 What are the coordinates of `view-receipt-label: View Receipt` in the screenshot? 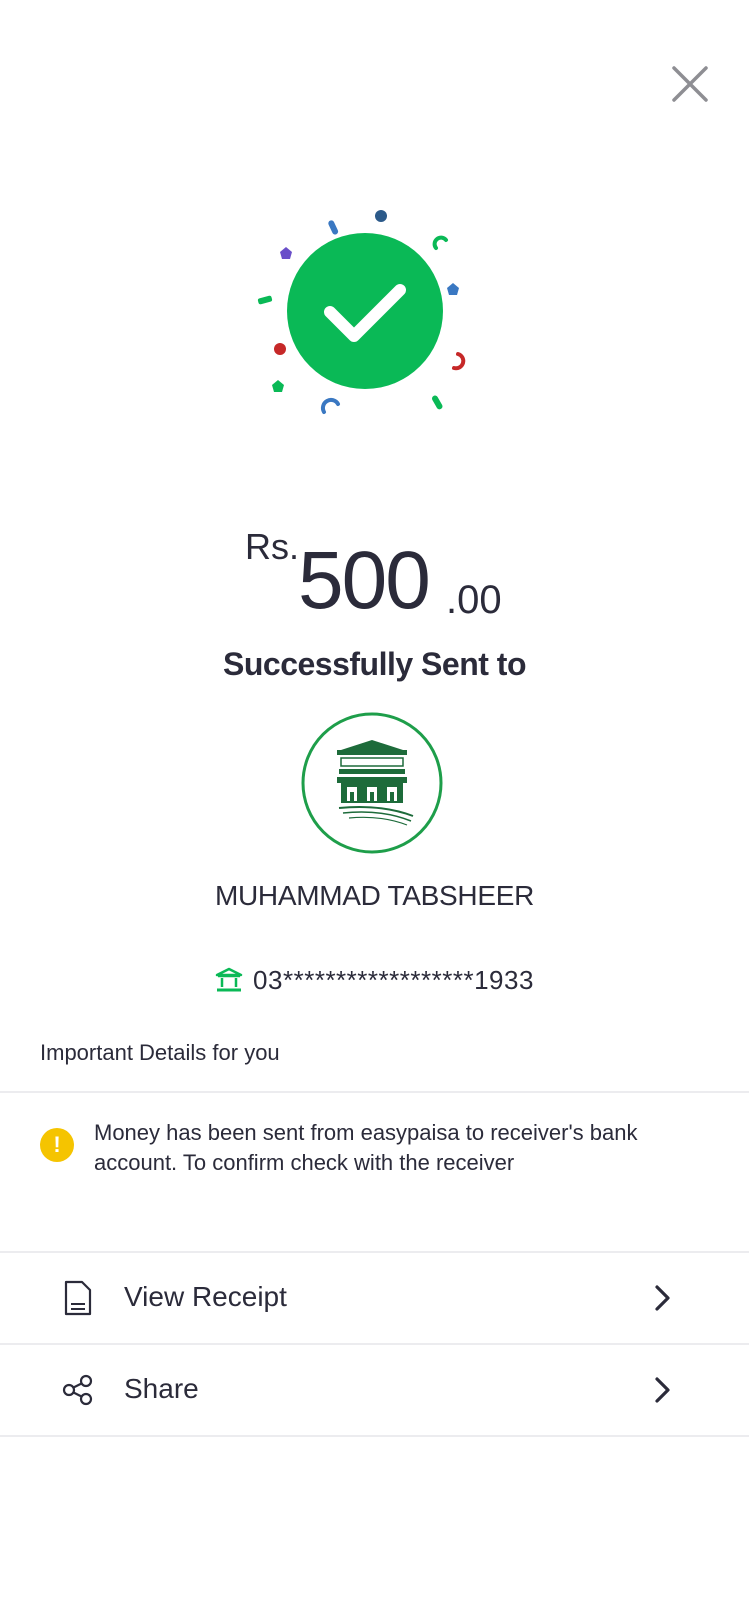 It's located at (205, 1296).